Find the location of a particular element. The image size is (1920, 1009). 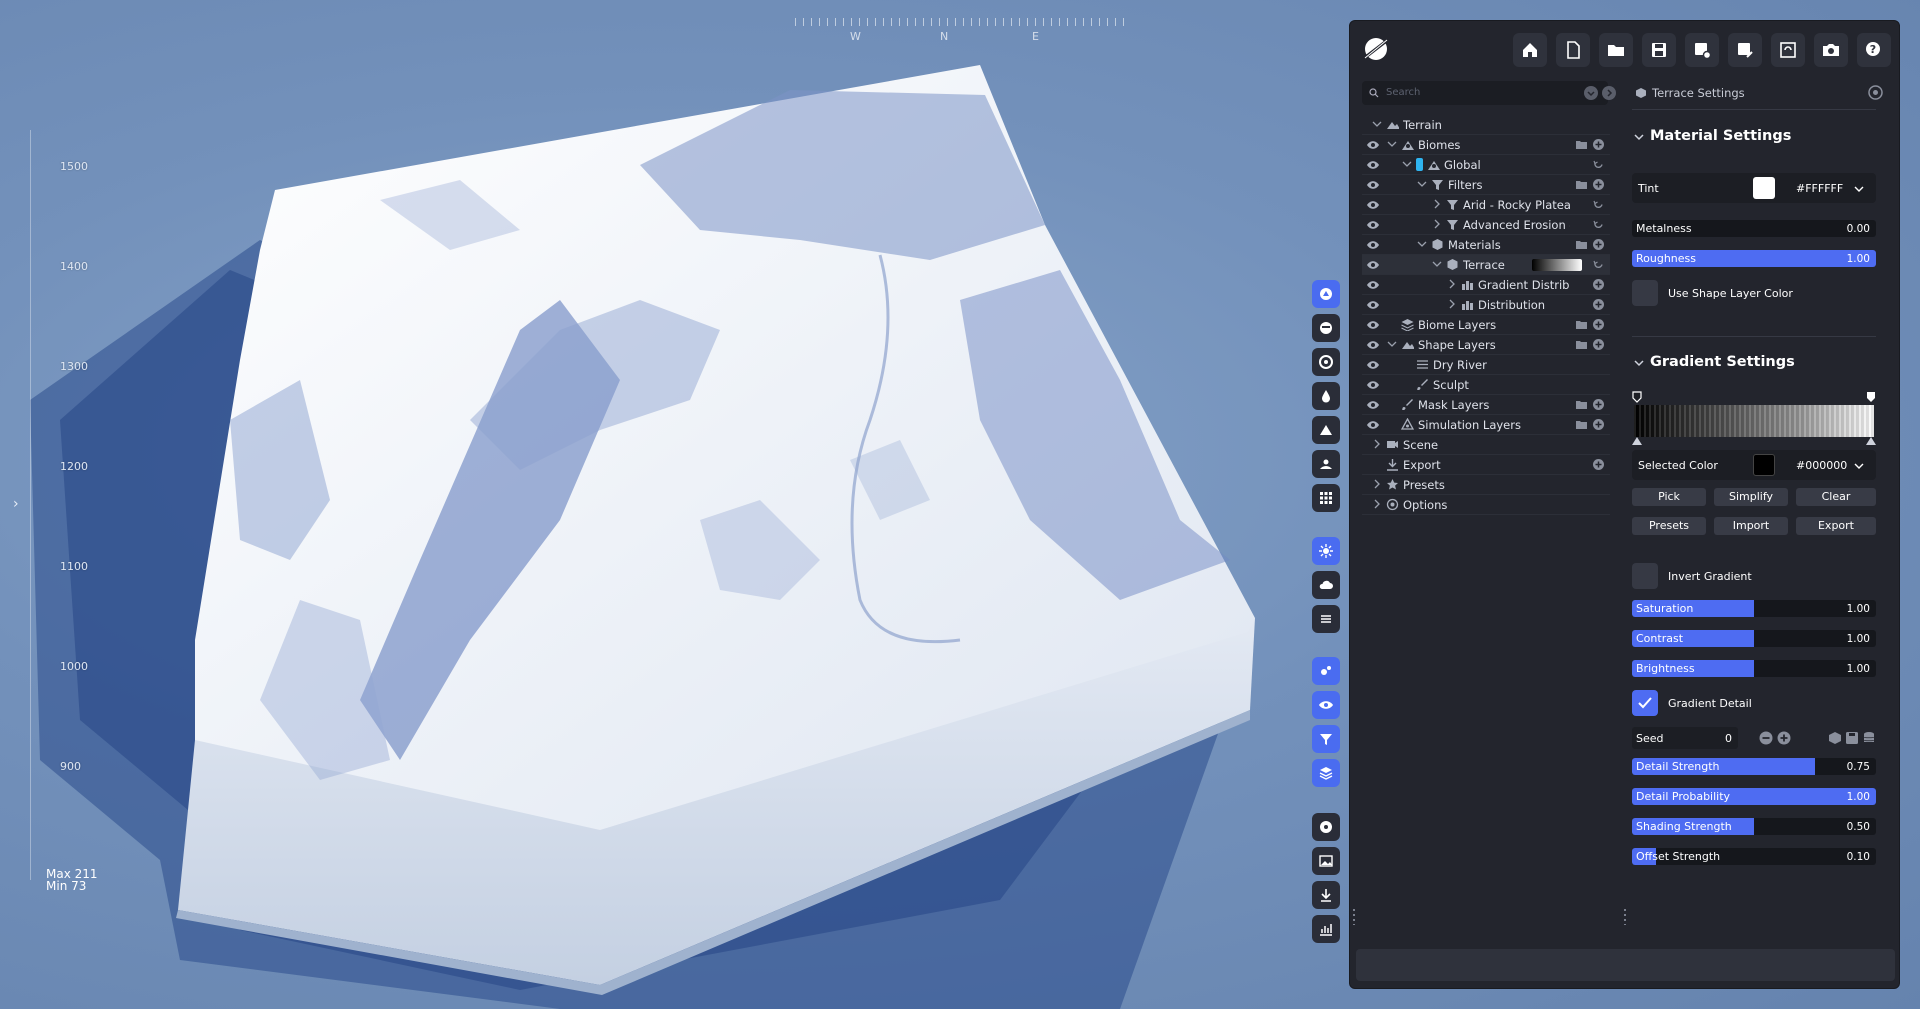

tint-swatch is located at coordinates (1764, 188).